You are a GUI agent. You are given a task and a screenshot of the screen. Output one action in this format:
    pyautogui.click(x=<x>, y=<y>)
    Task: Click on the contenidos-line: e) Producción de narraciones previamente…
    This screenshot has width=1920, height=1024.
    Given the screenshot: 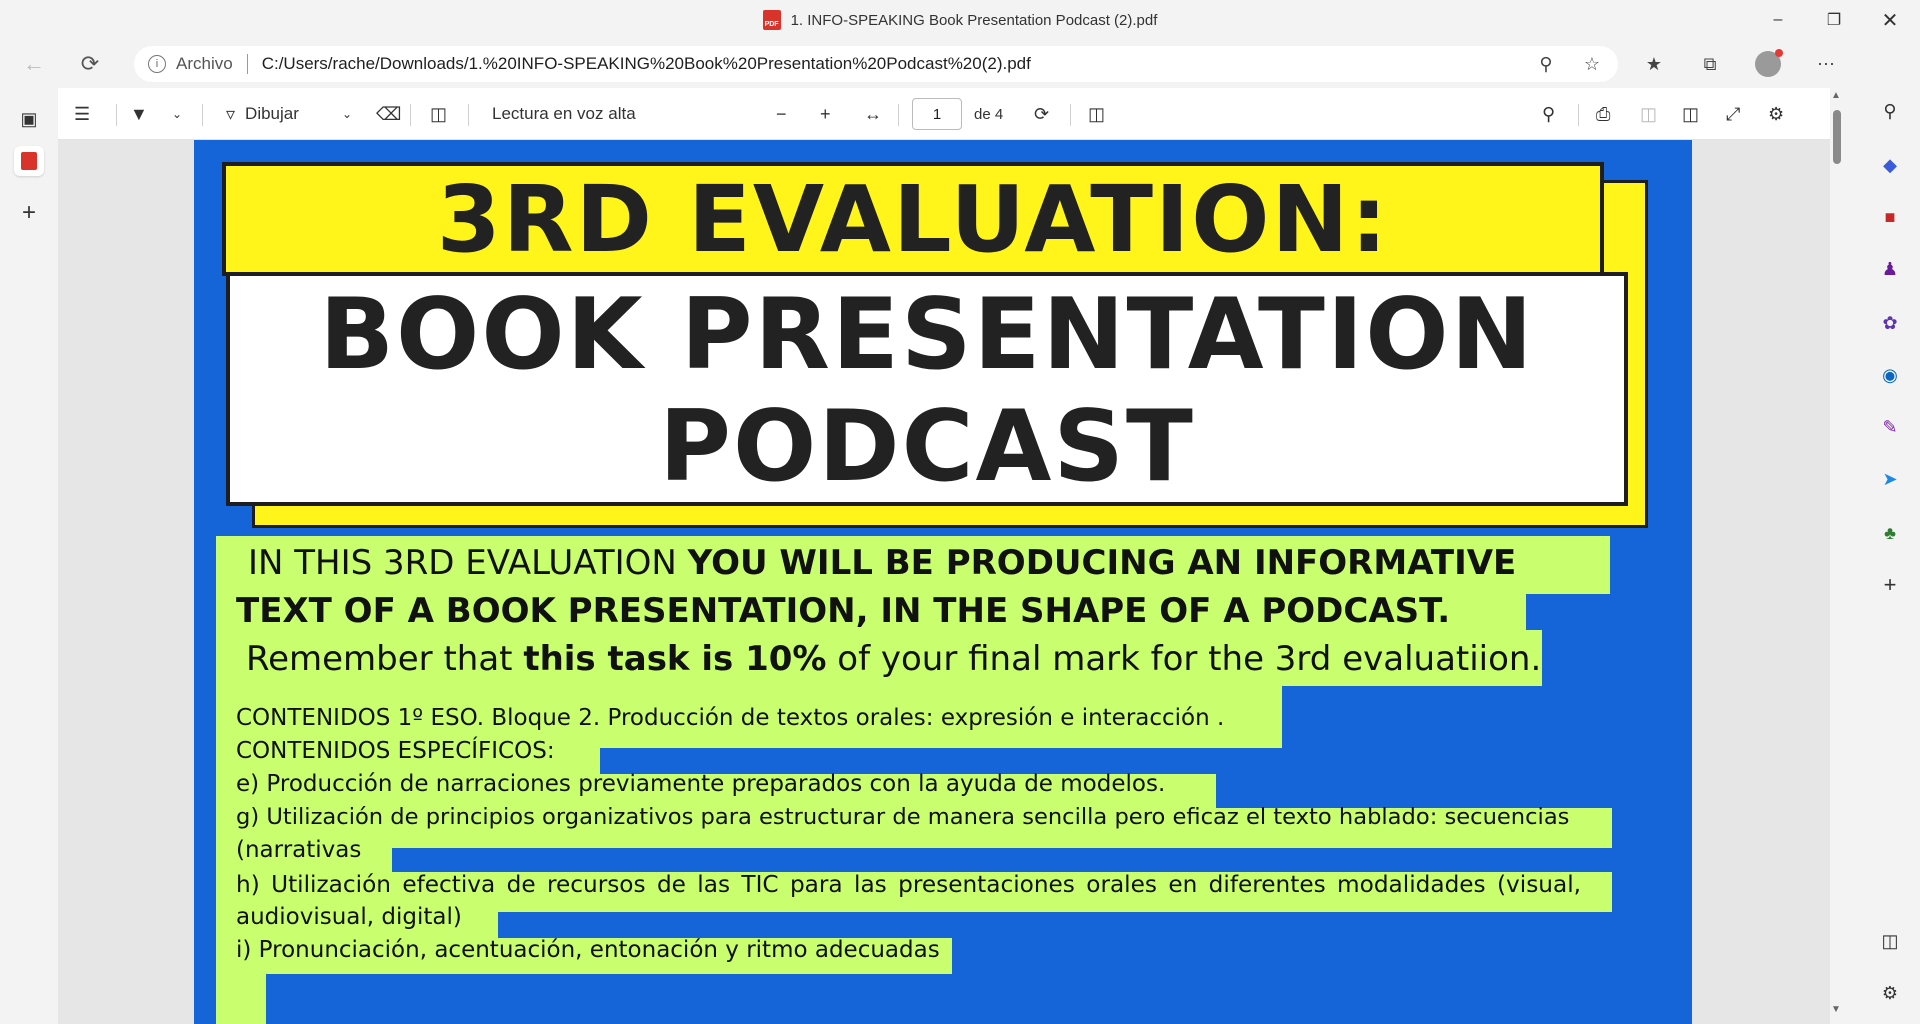 What is the action you would take?
    pyautogui.click(x=701, y=784)
    